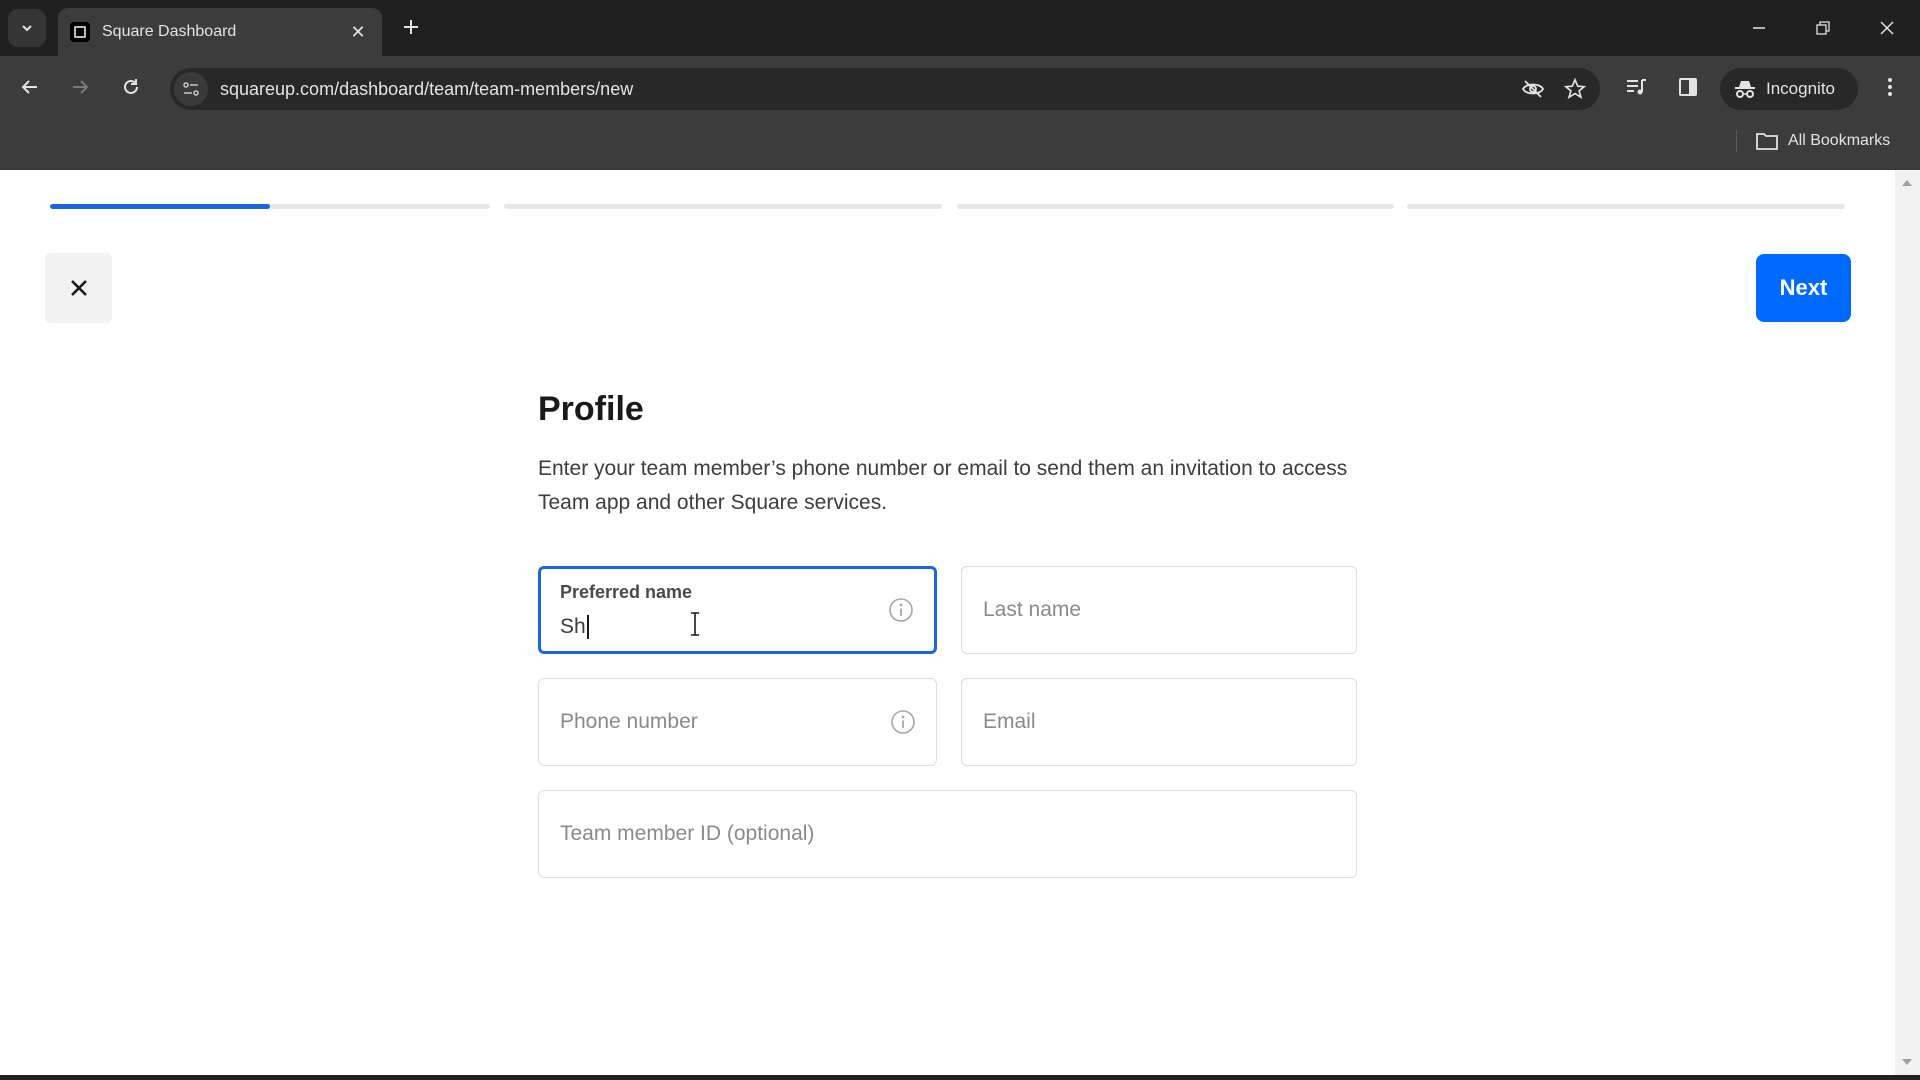  I want to click on browser-menu-button, so click(1890, 87).